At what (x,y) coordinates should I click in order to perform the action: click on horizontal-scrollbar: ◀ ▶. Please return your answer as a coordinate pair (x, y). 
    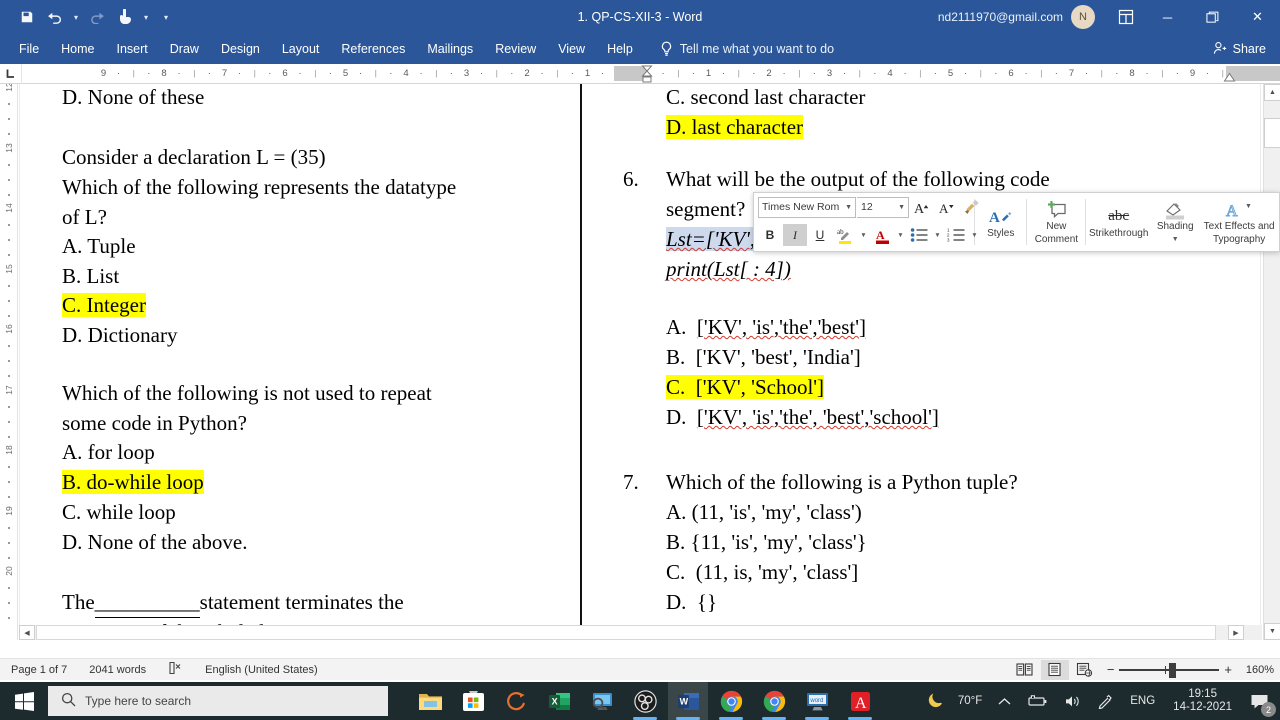
    Looking at the image, I should click on (640, 632).